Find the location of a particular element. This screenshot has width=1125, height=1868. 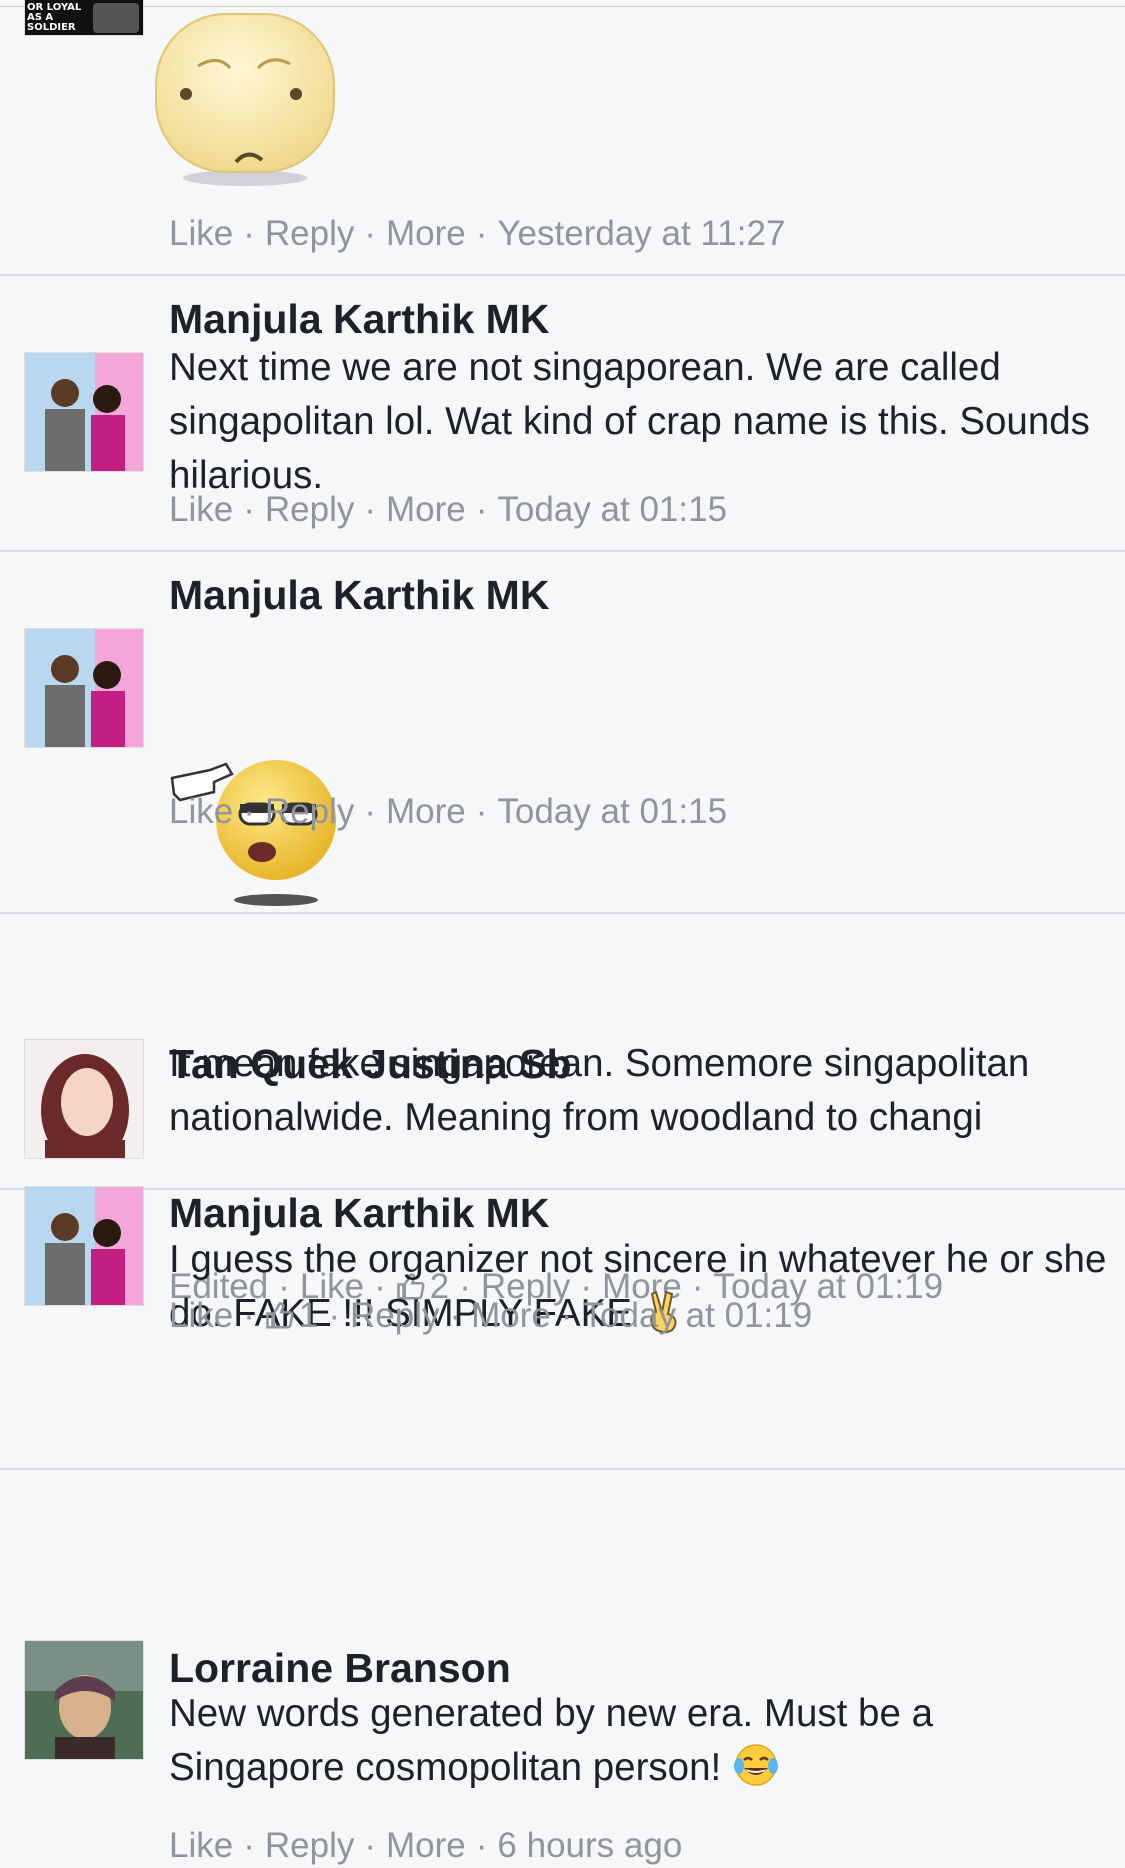

thumbs-up-icon is located at coordinates (280, 1315).